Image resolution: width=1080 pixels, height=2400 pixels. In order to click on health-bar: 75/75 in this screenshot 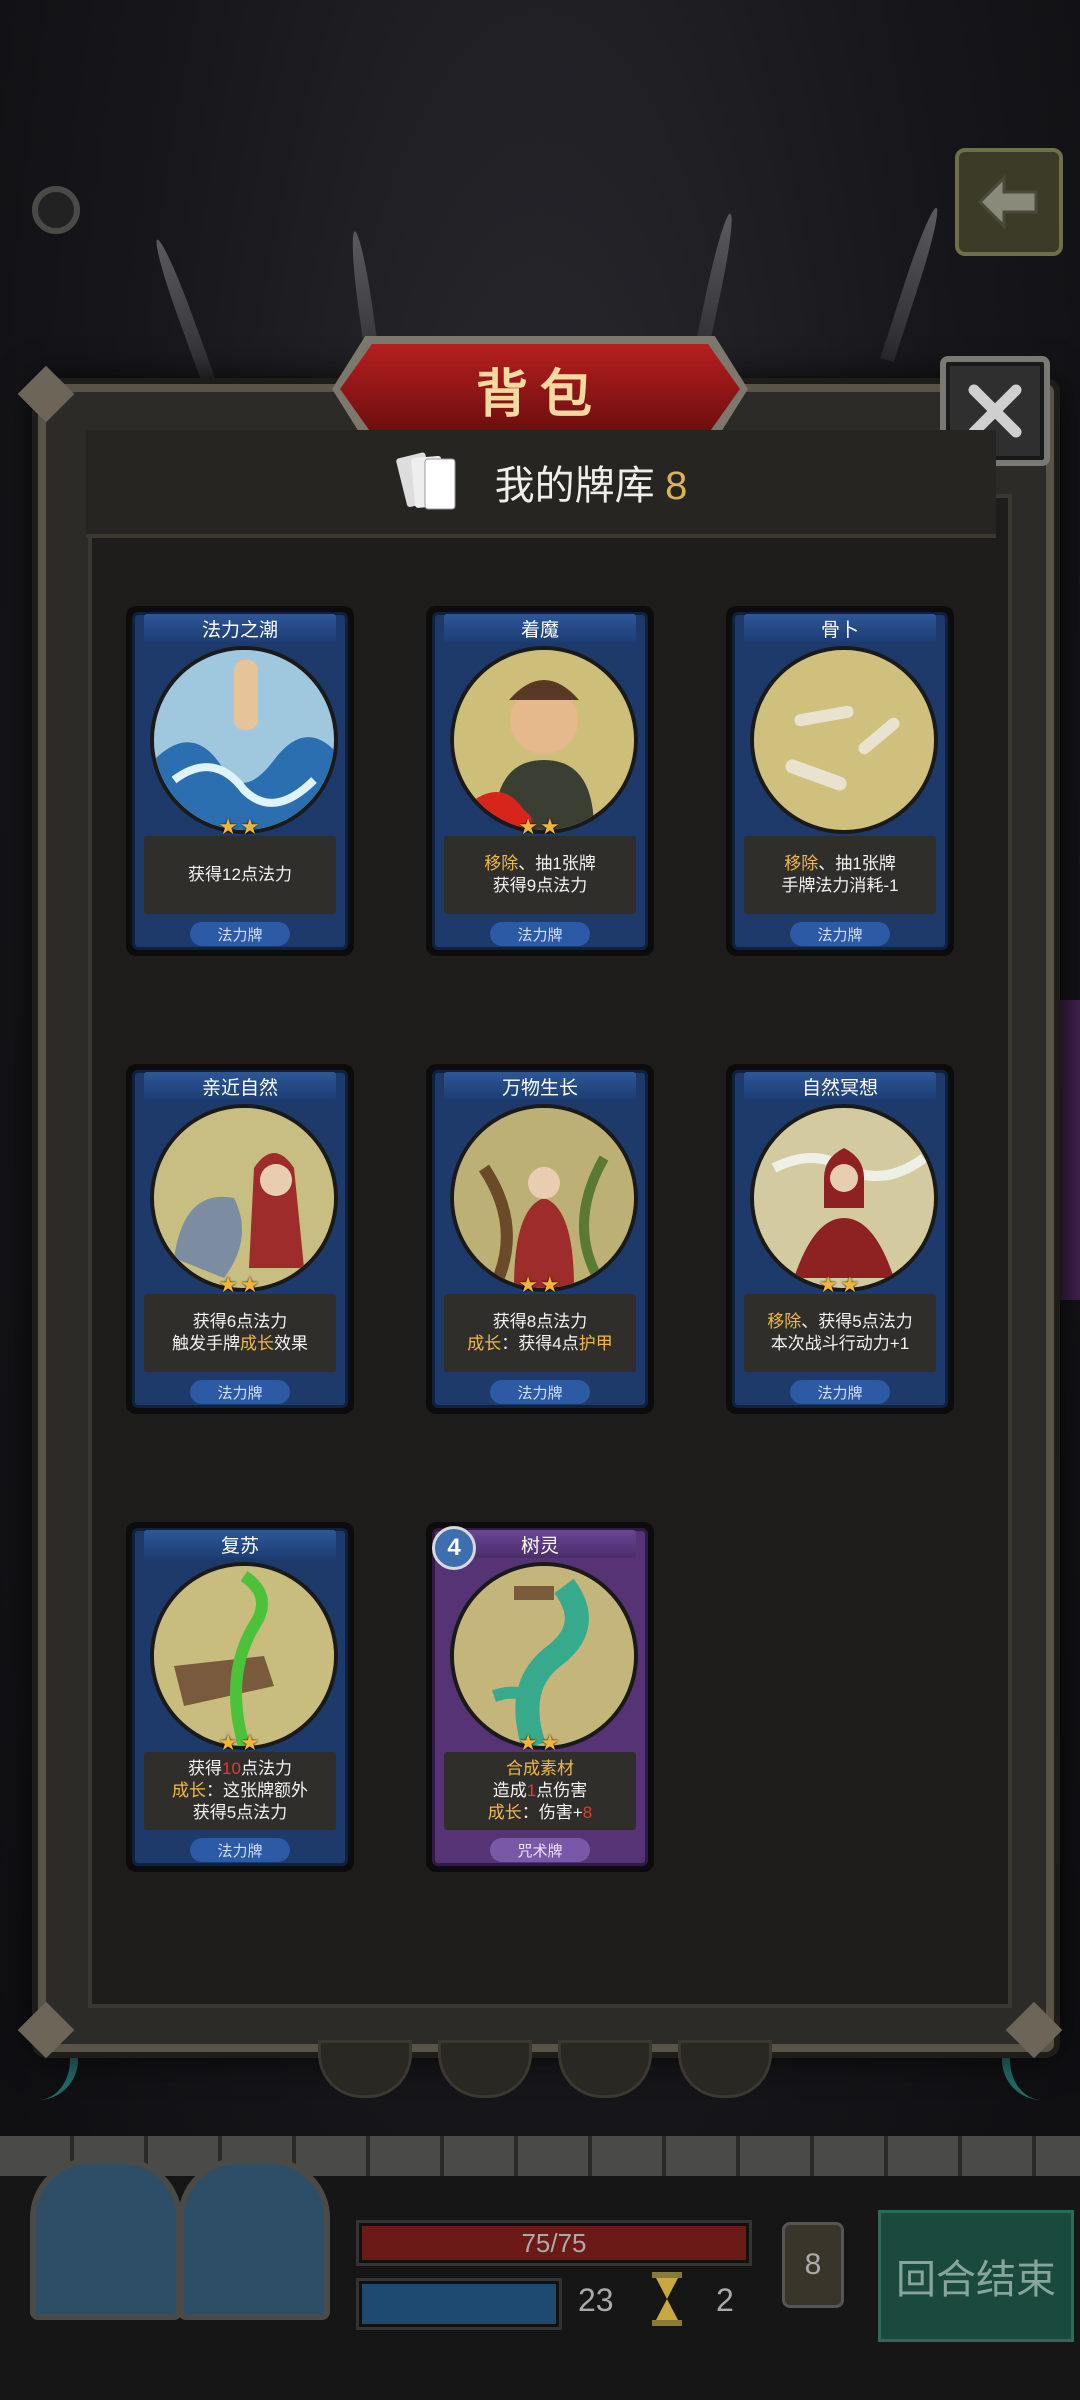, I will do `click(554, 2243)`.